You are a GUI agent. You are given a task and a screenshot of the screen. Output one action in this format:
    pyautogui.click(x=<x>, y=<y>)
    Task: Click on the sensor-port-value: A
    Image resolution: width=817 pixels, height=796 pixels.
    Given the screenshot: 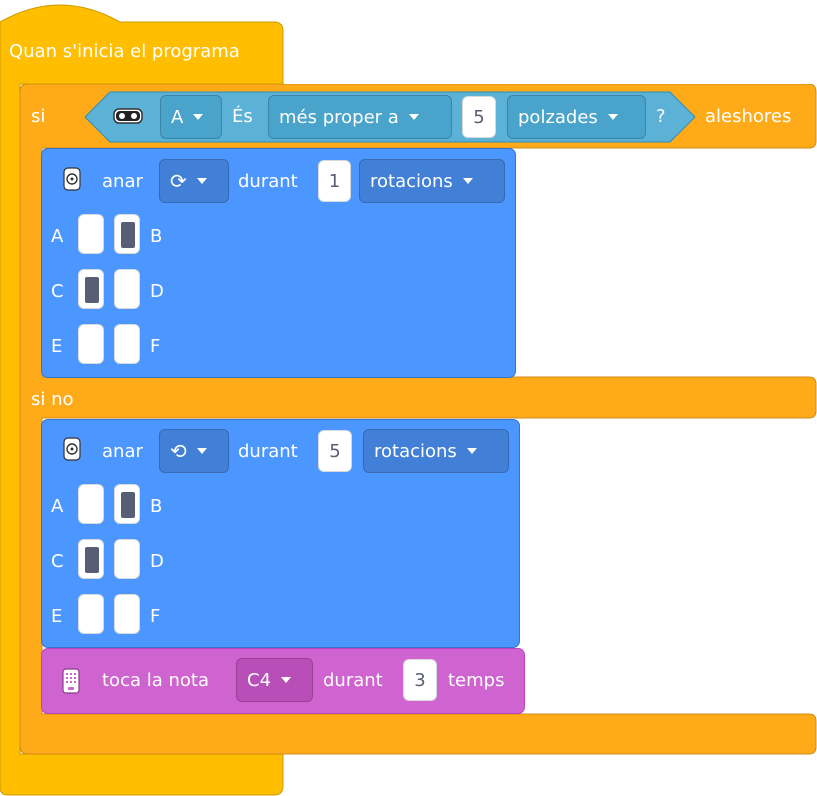 What is the action you would take?
    pyautogui.click(x=177, y=117)
    